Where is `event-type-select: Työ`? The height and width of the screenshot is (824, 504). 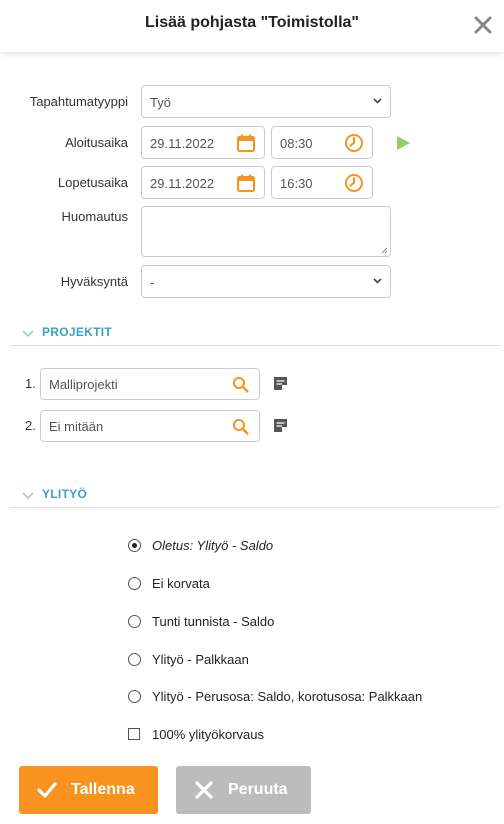 event-type-select: Työ is located at coordinates (266, 101).